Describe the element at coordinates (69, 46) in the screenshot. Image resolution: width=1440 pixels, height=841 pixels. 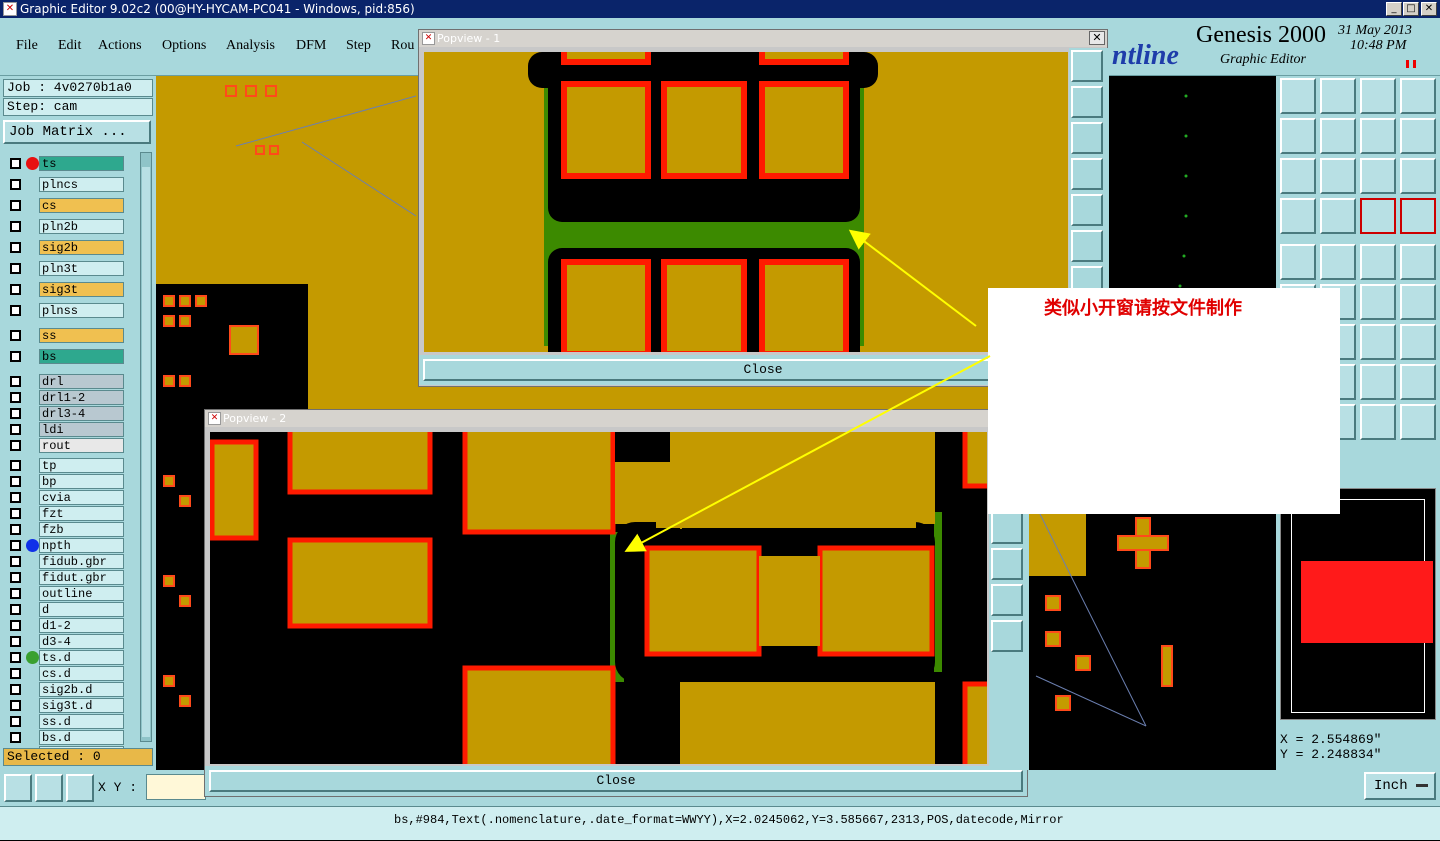
I see `menu-edit: Edit` at that location.